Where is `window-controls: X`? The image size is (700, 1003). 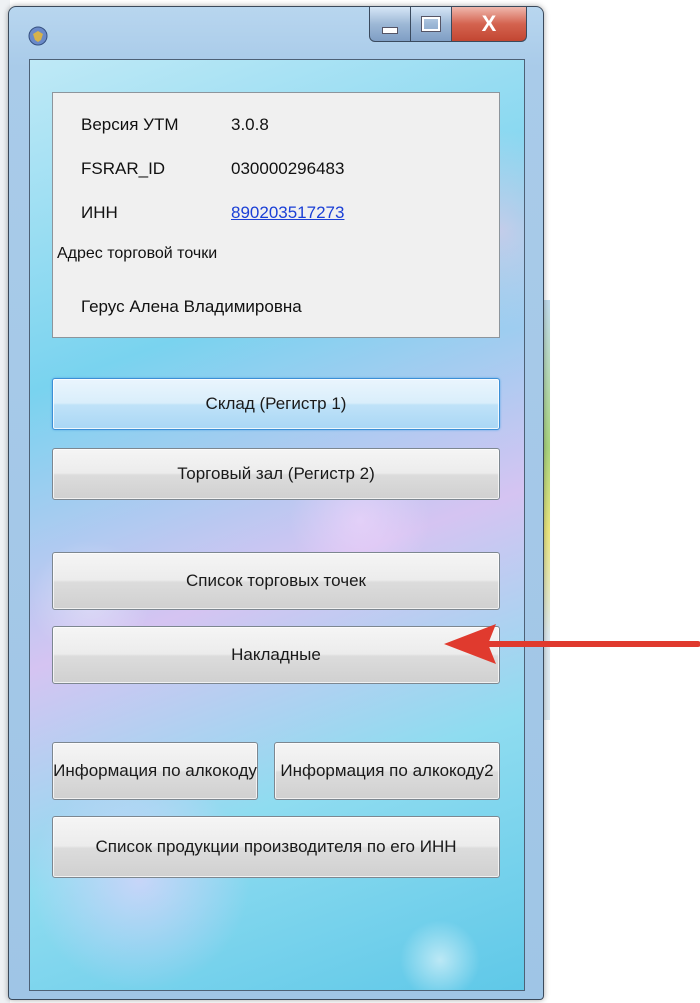
window-controls: X is located at coordinates (448, 24).